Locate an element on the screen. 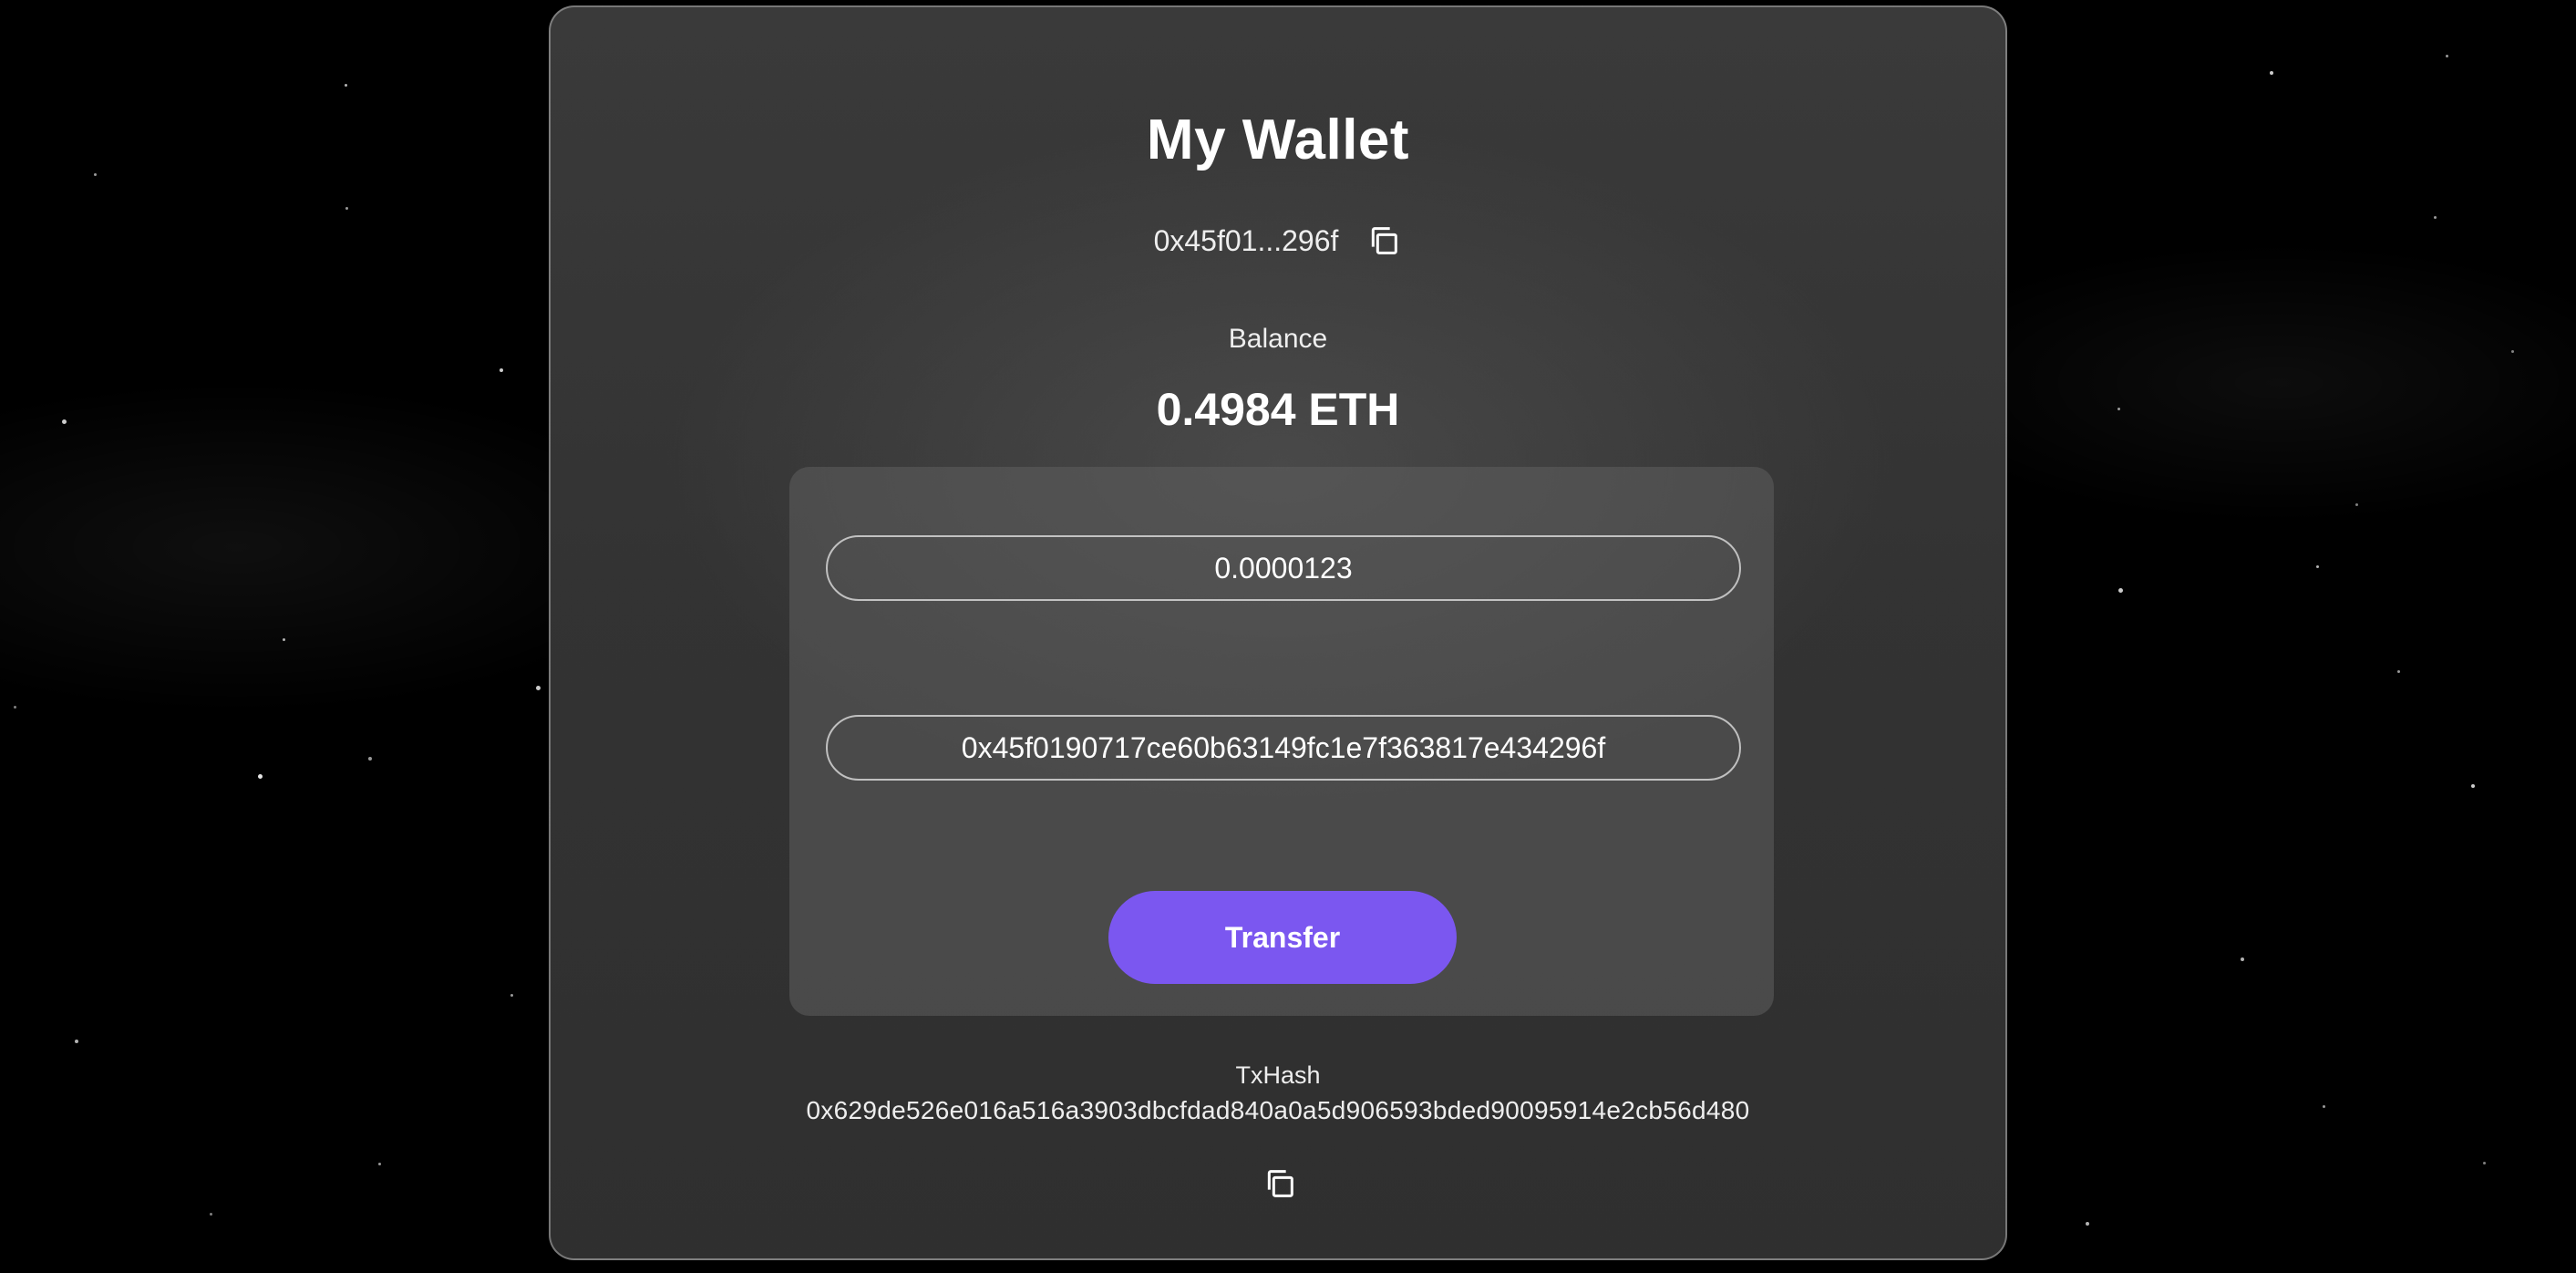  transfer-button: Transfer is located at coordinates (1282, 938).